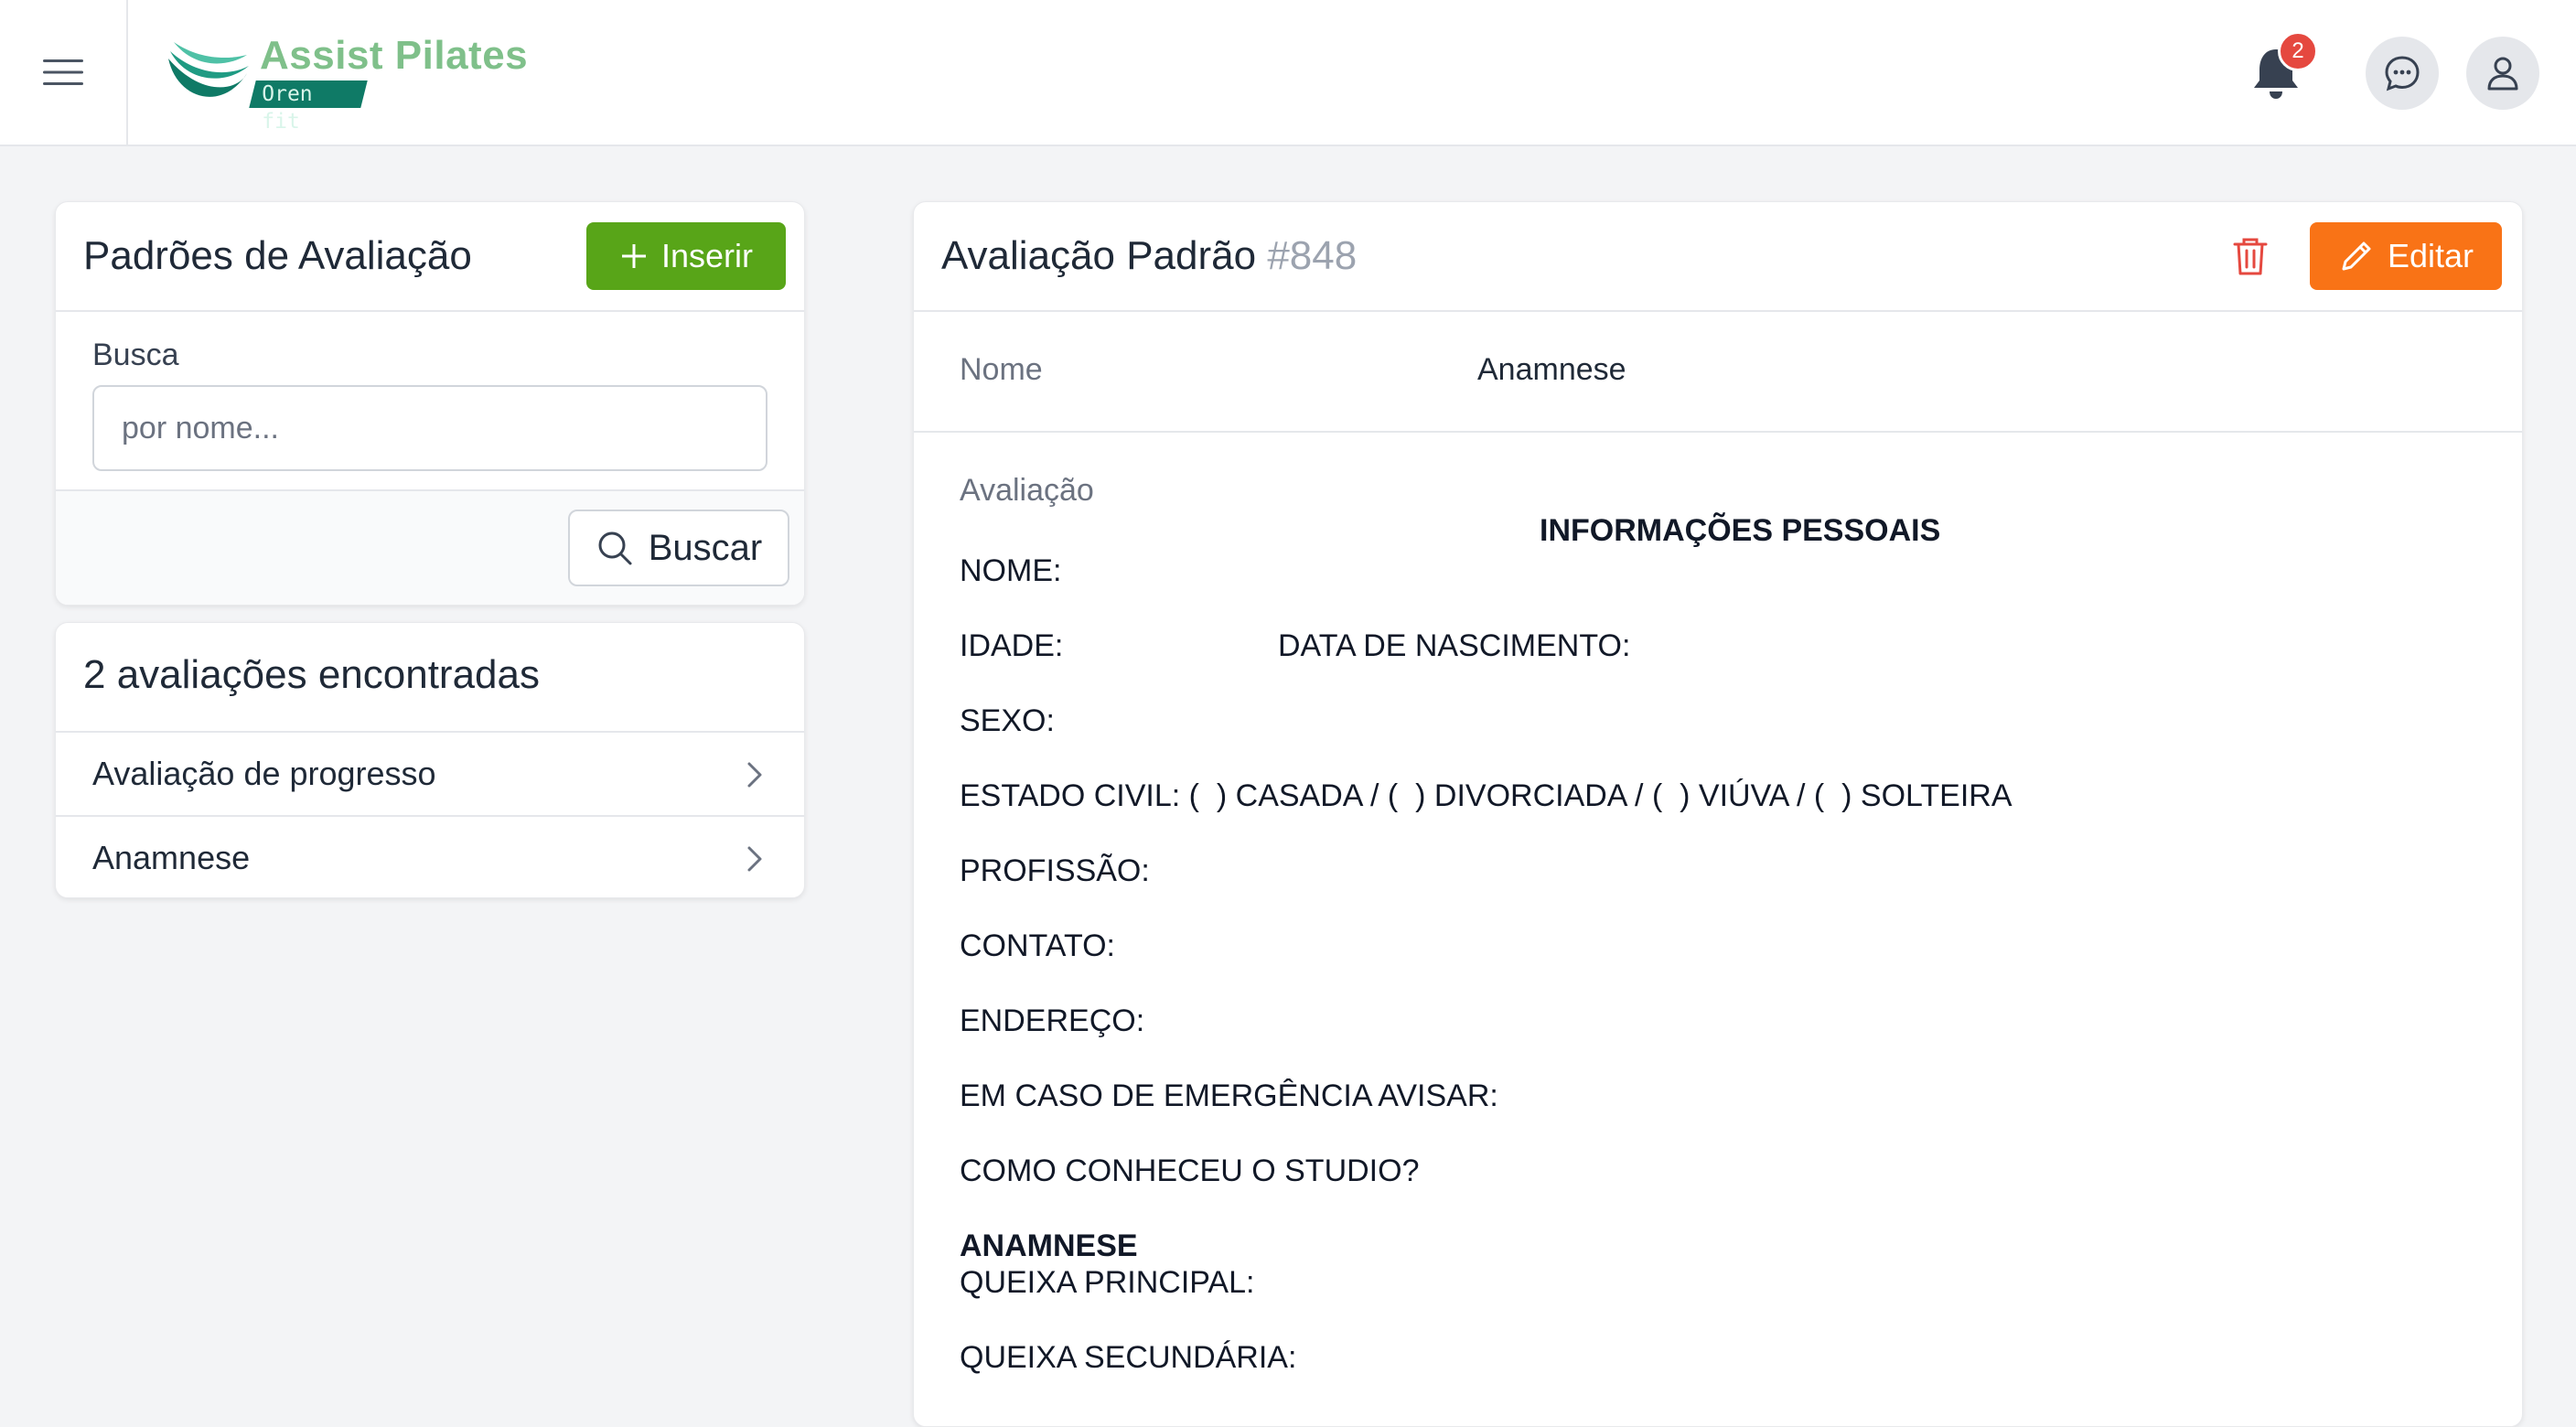 This screenshot has height=1427, width=2576. I want to click on field-queixa-principal: QUEIXA PRINCIPAL:, so click(1107, 1282).